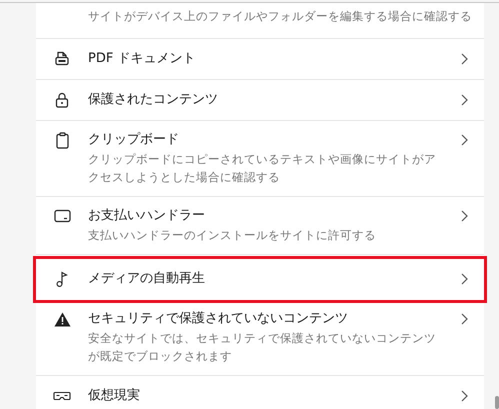 The height and width of the screenshot is (409, 499). What do you see at coordinates (260, 226) in the screenshot?
I see `setting-row: お支払いハンドラー 支払いハンドラーのインストールをサイトに許可する` at bounding box center [260, 226].